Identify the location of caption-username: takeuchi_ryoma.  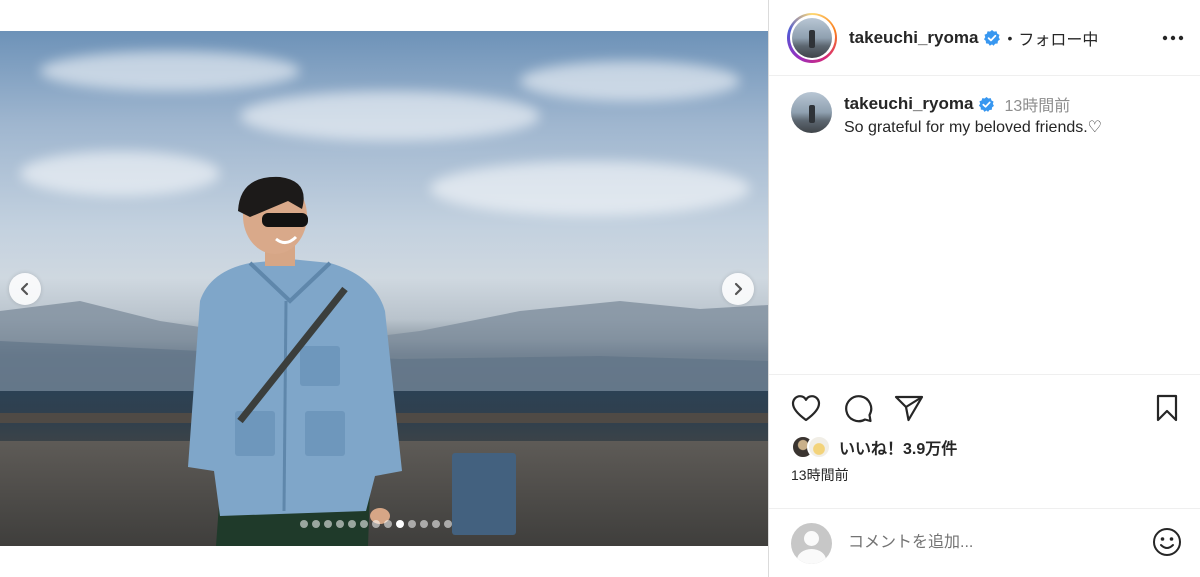
(908, 104).